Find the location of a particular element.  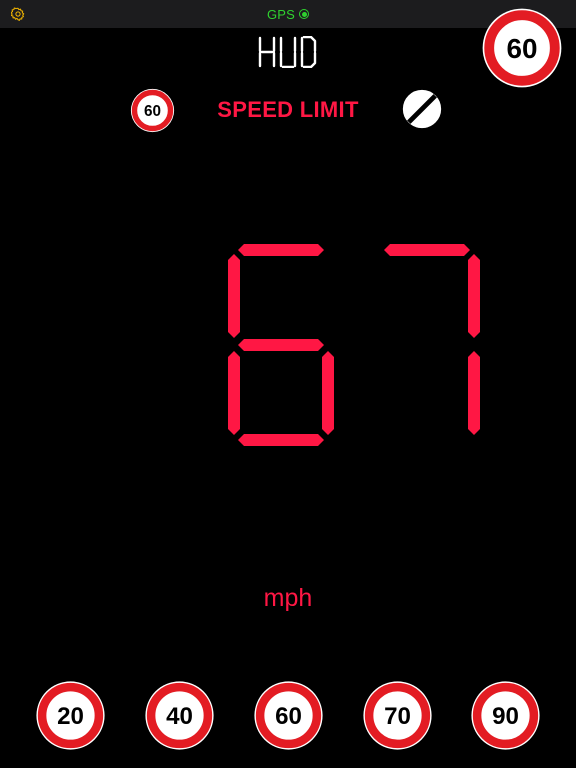

speed-digit-tens is located at coordinates (281, 345).